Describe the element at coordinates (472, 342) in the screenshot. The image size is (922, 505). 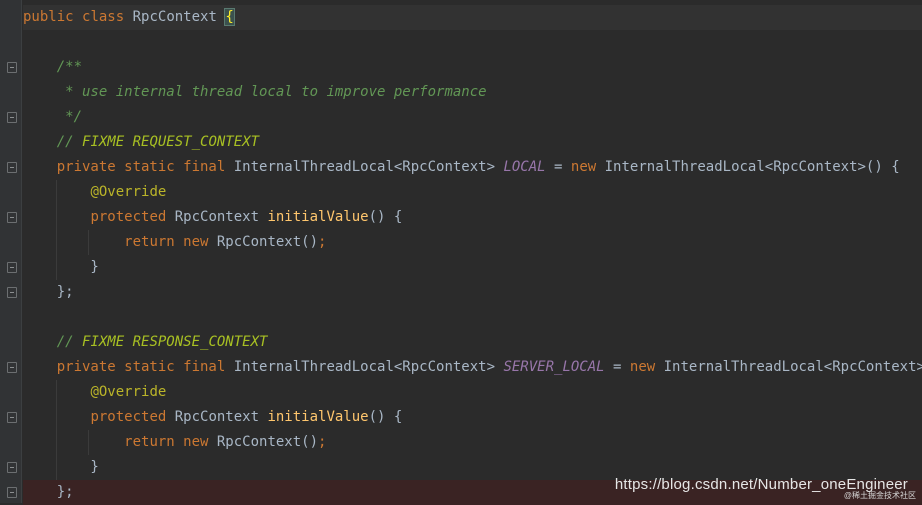
I see `code-line: // FIXME RESPONSE_CONTEXT` at that location.